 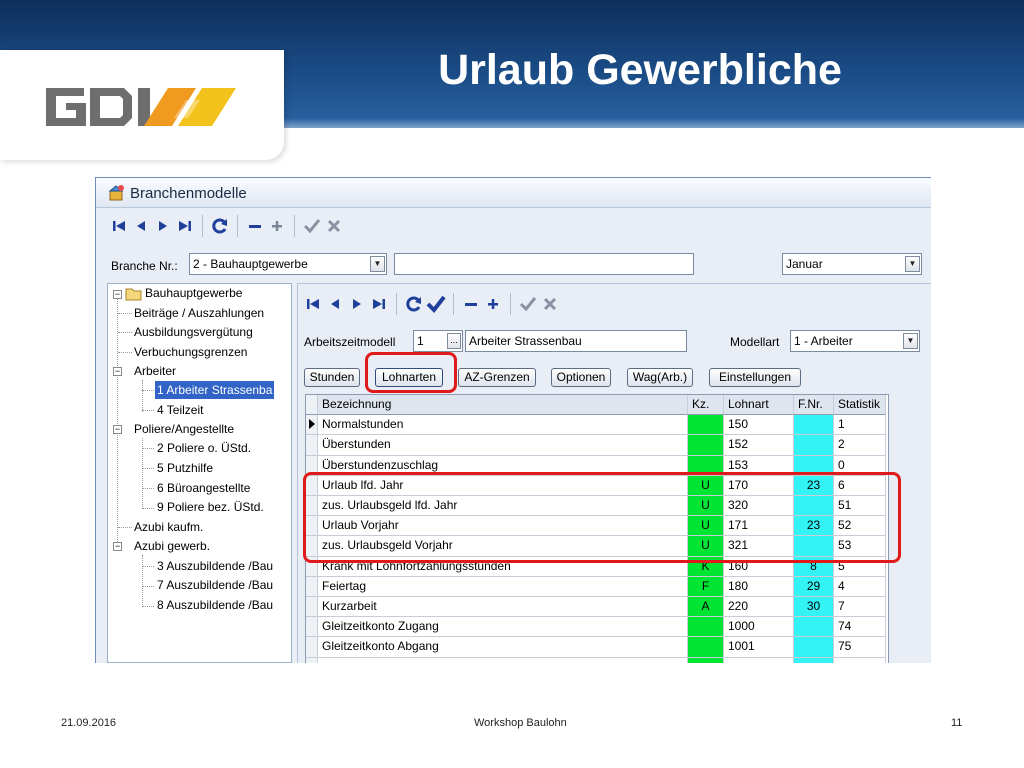 What do you see at coordinates (215, 566) in the screenshot?
I see `tree-item: 3 Auszubildende /Bau` at bounding box center [215, 566].